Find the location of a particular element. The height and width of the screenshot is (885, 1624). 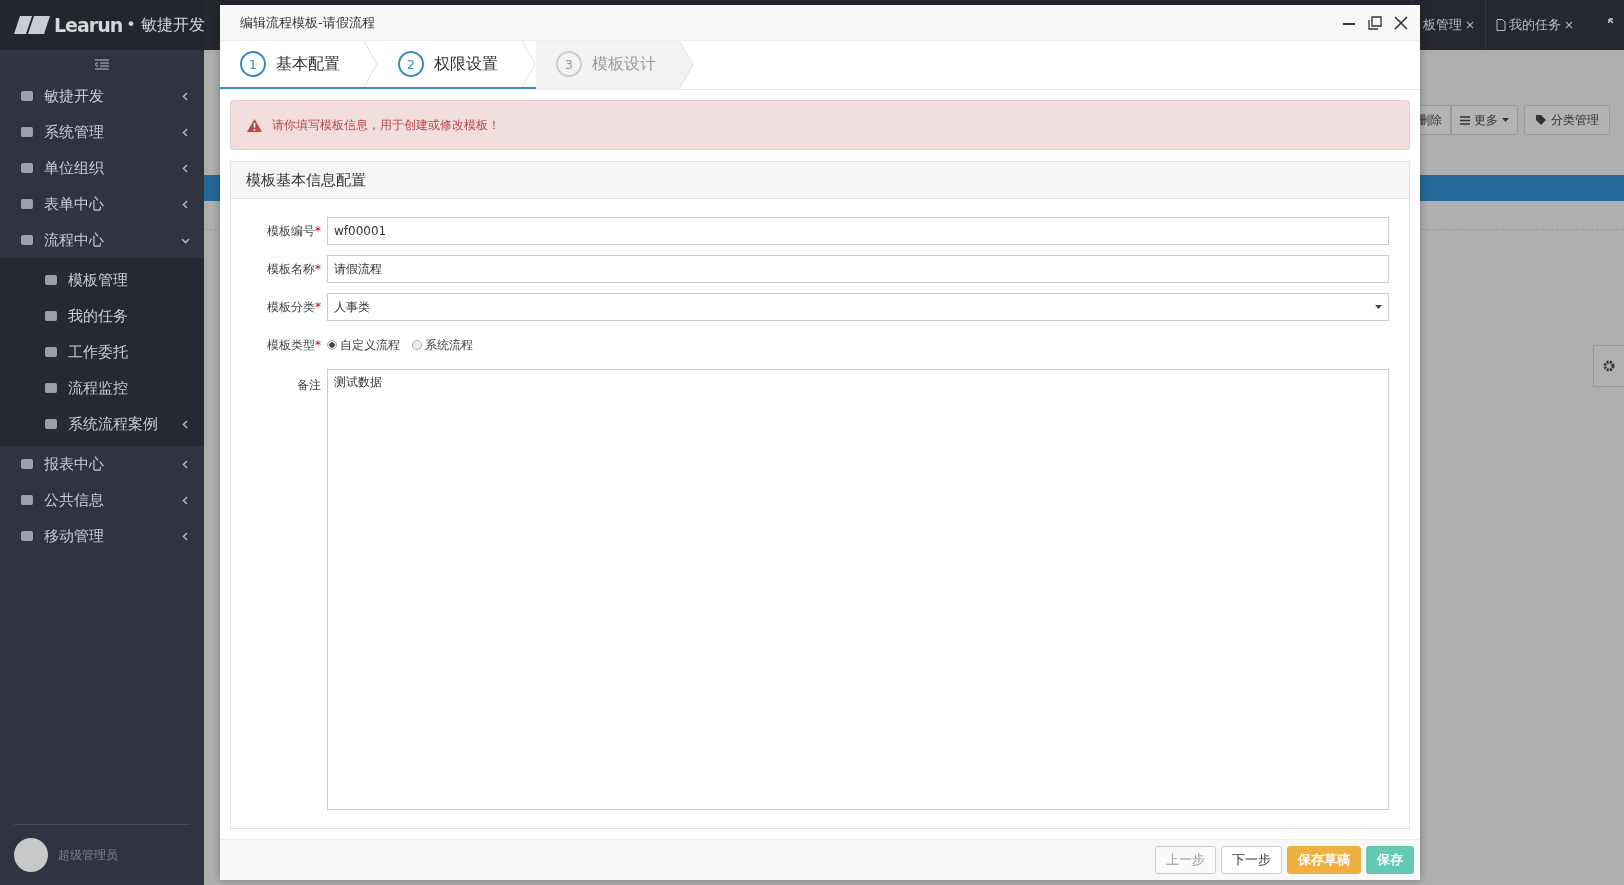

toolbar-button: 分类管理 is located at coordinates (1567, 120).